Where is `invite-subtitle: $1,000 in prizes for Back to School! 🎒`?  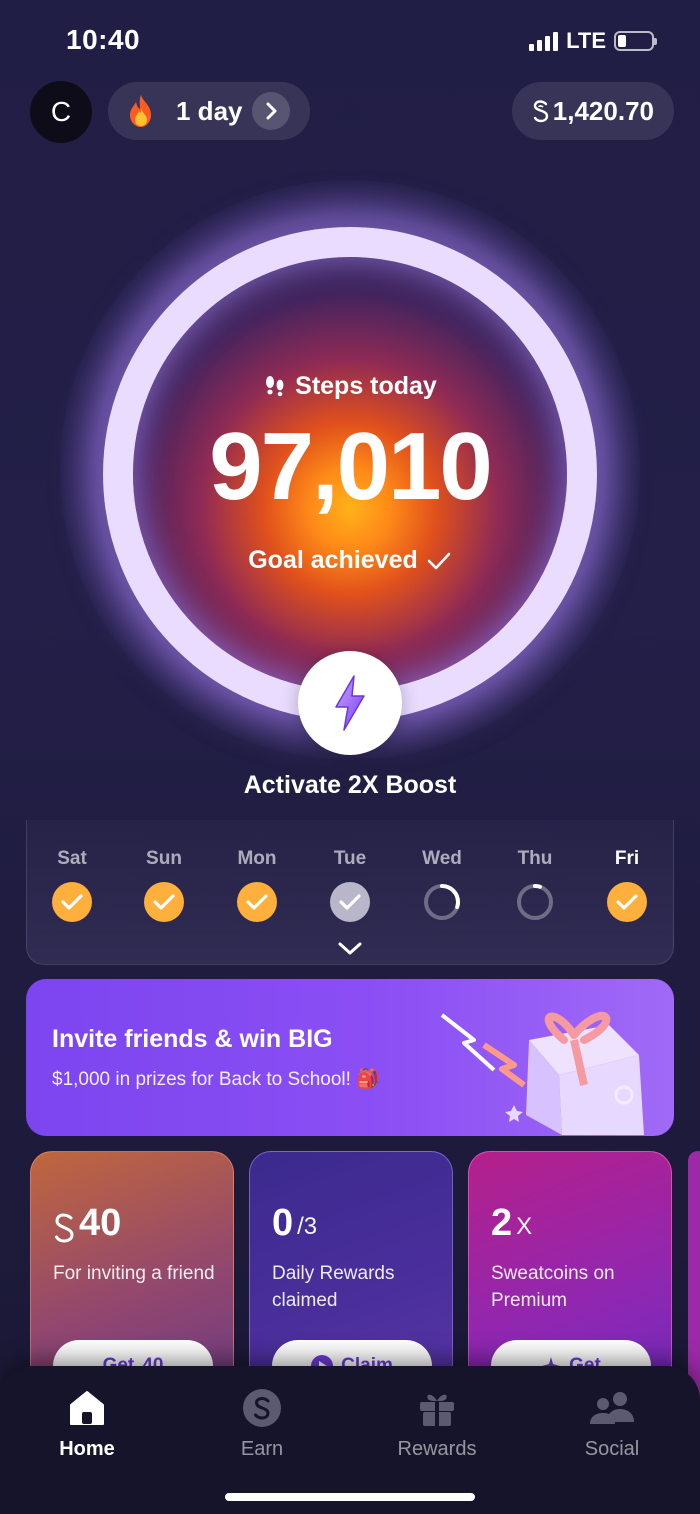 invite-subtitle: $1,000 in prizes for Back to School! 🎒 is located at coordinates (216, 1079).